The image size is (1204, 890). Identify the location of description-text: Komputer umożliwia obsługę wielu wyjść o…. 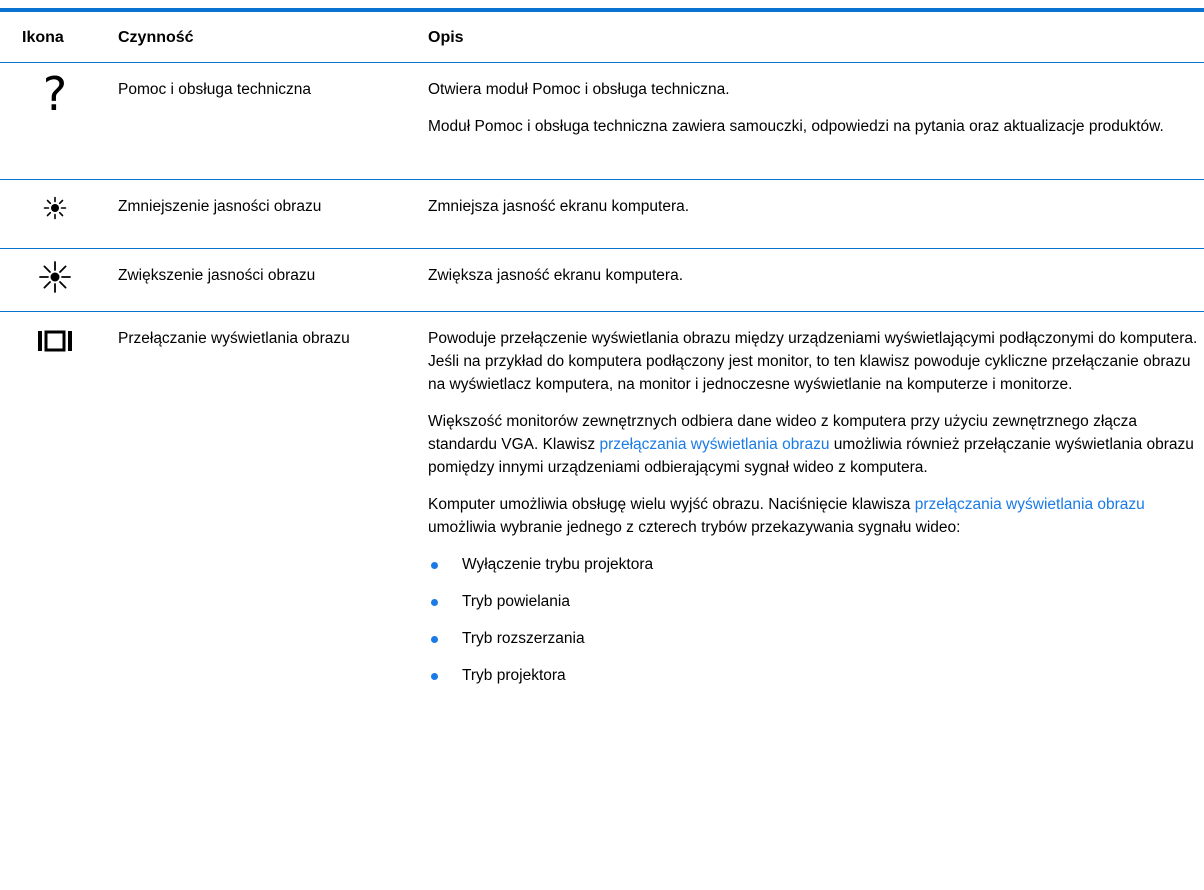
(786, 516).